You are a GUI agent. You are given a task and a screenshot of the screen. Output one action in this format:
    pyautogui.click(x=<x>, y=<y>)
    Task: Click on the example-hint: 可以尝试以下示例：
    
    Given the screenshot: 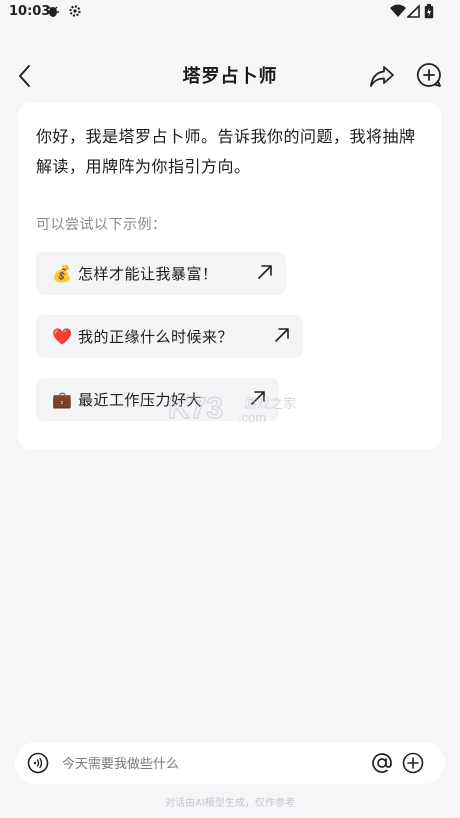 What is the action you would take?
    pyautogui.click(x=101, y=225)
    